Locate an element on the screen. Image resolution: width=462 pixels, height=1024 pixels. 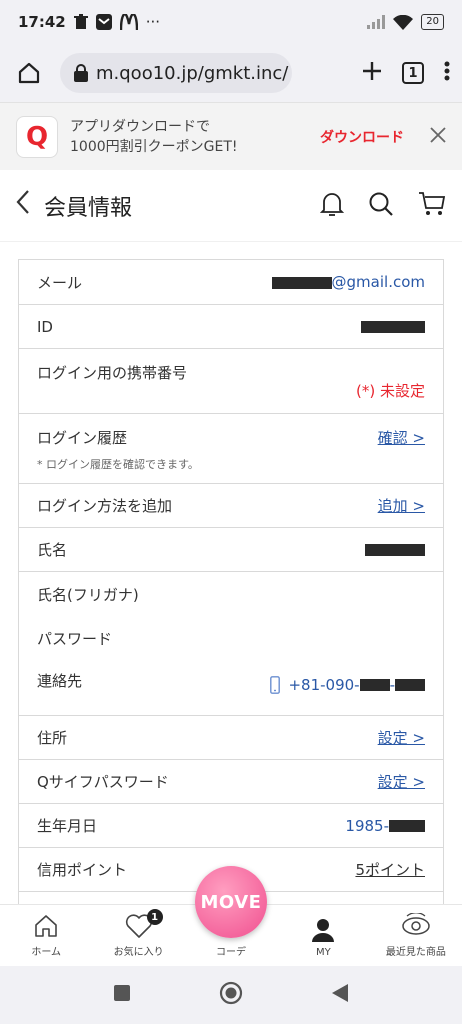
mobile-phone-icon is located at coordinates (275, 685).